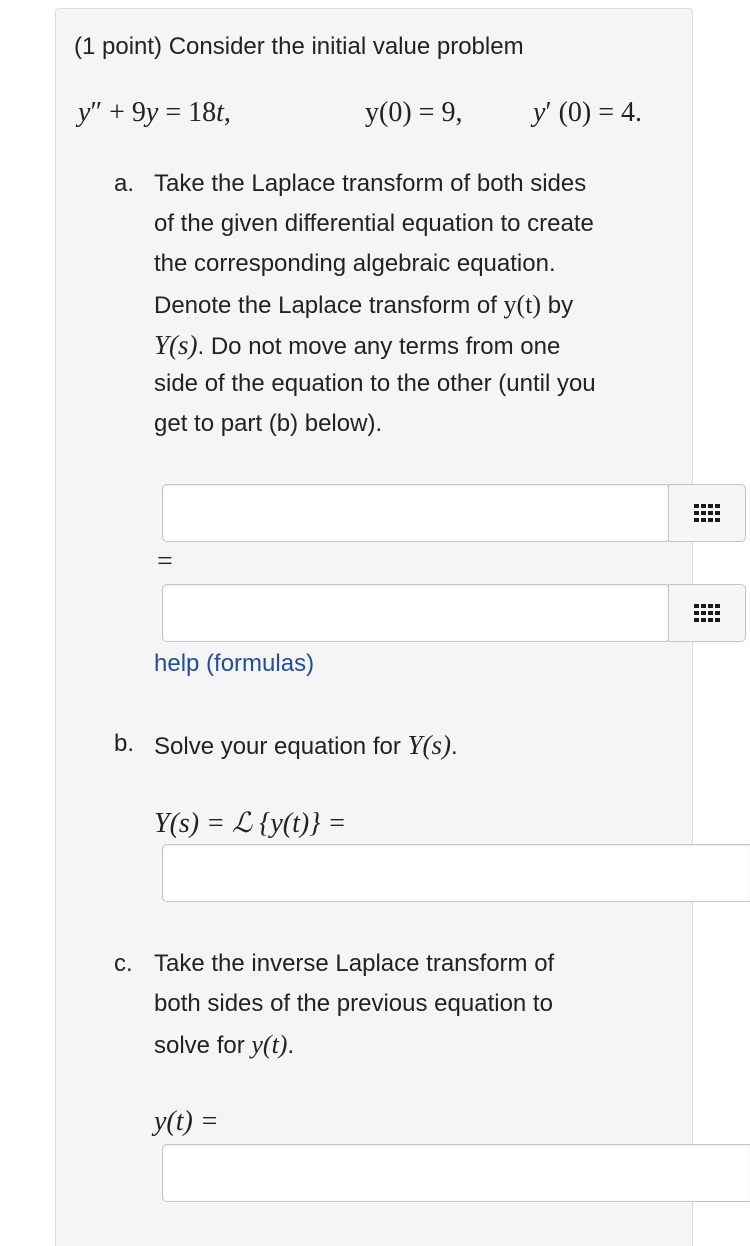 The image size is (750, 1246). I want to click on part-b-input, so click(456, 873).